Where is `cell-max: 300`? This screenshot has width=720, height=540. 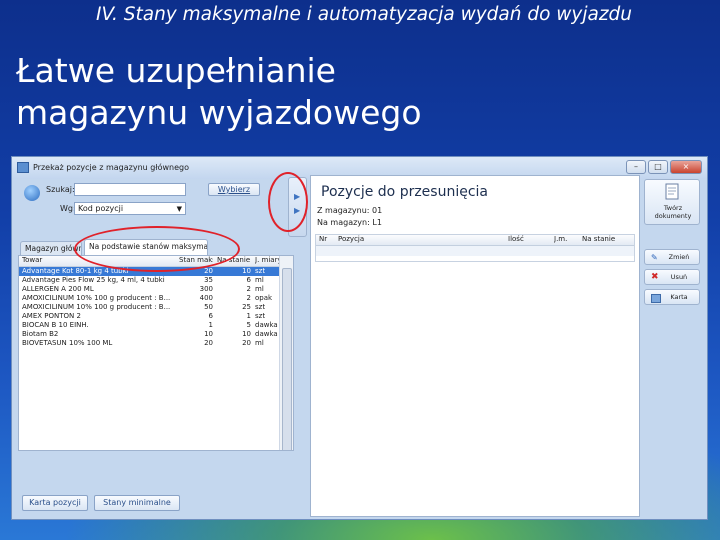 cell-max: 300 is located at coordinates (206, 289).